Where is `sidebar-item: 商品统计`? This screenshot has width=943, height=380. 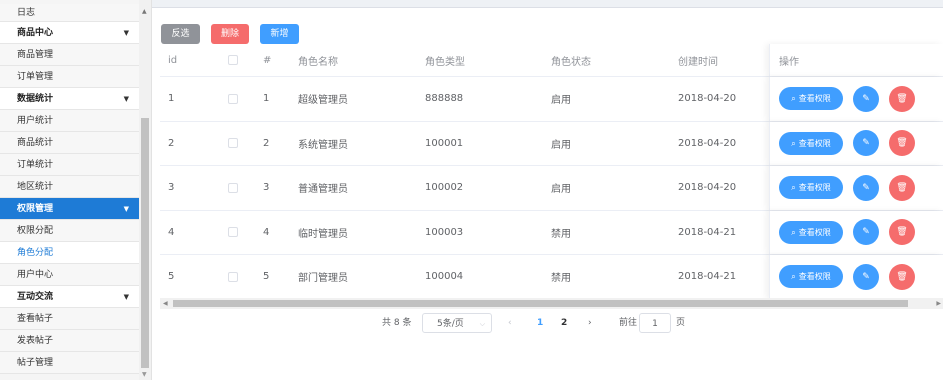 sidebar-item: 商品统计 is located at coordinates (69, 143).